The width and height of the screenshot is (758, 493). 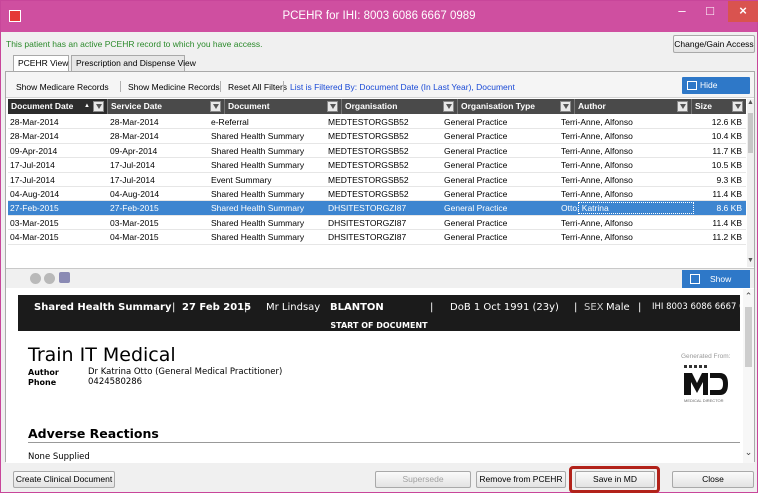 I want to click on cell-service-date: 09-Apr-2014, so click(x=134, y=150).